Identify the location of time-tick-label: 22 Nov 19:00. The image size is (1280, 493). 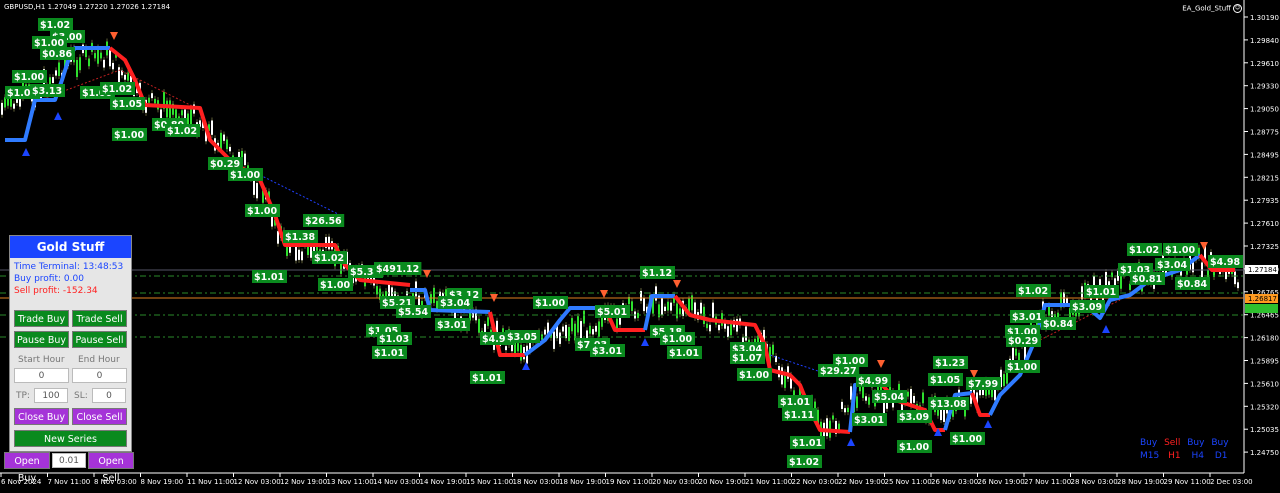
(861, 482).